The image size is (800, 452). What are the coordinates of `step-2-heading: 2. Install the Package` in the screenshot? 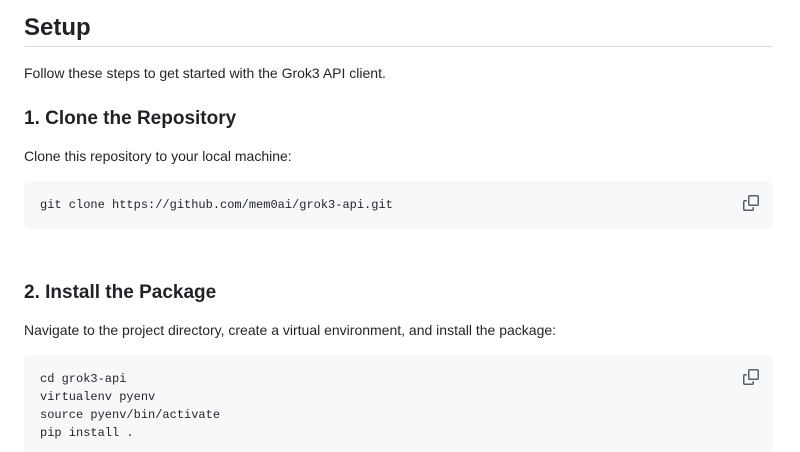 It's located at (120, 292).